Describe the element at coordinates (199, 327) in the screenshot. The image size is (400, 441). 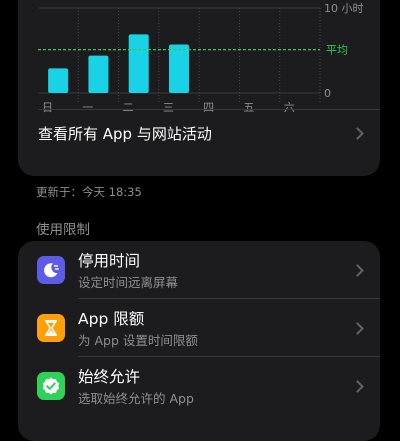
I see `app-limits-row: App 限额 为 App 设置时间限额` at that location.